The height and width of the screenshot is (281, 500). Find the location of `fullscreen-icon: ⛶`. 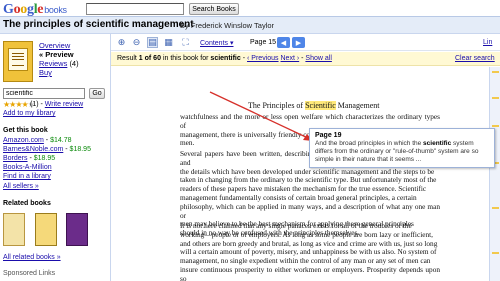

fullscreen-icon: ⛶ is located at coordinates (185, 42).